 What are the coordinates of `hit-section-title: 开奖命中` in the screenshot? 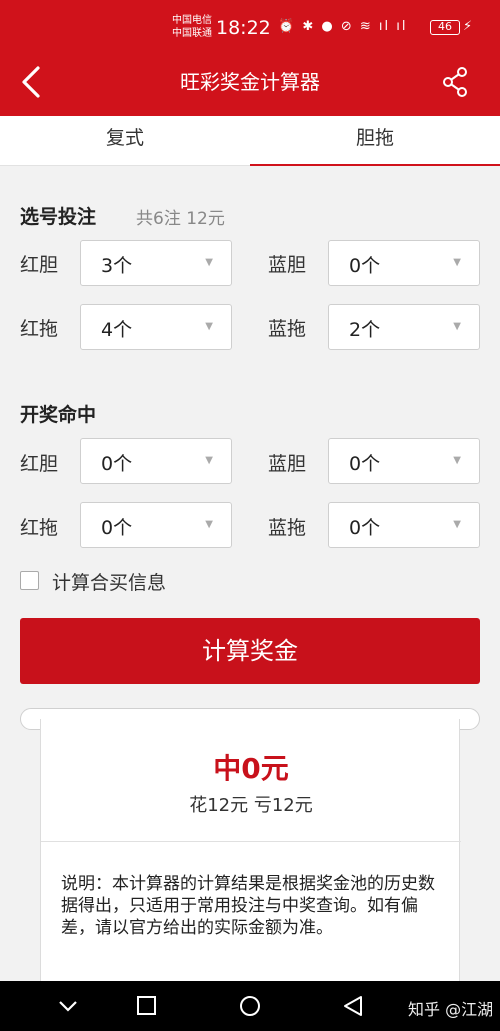 It's located at (58, 415).